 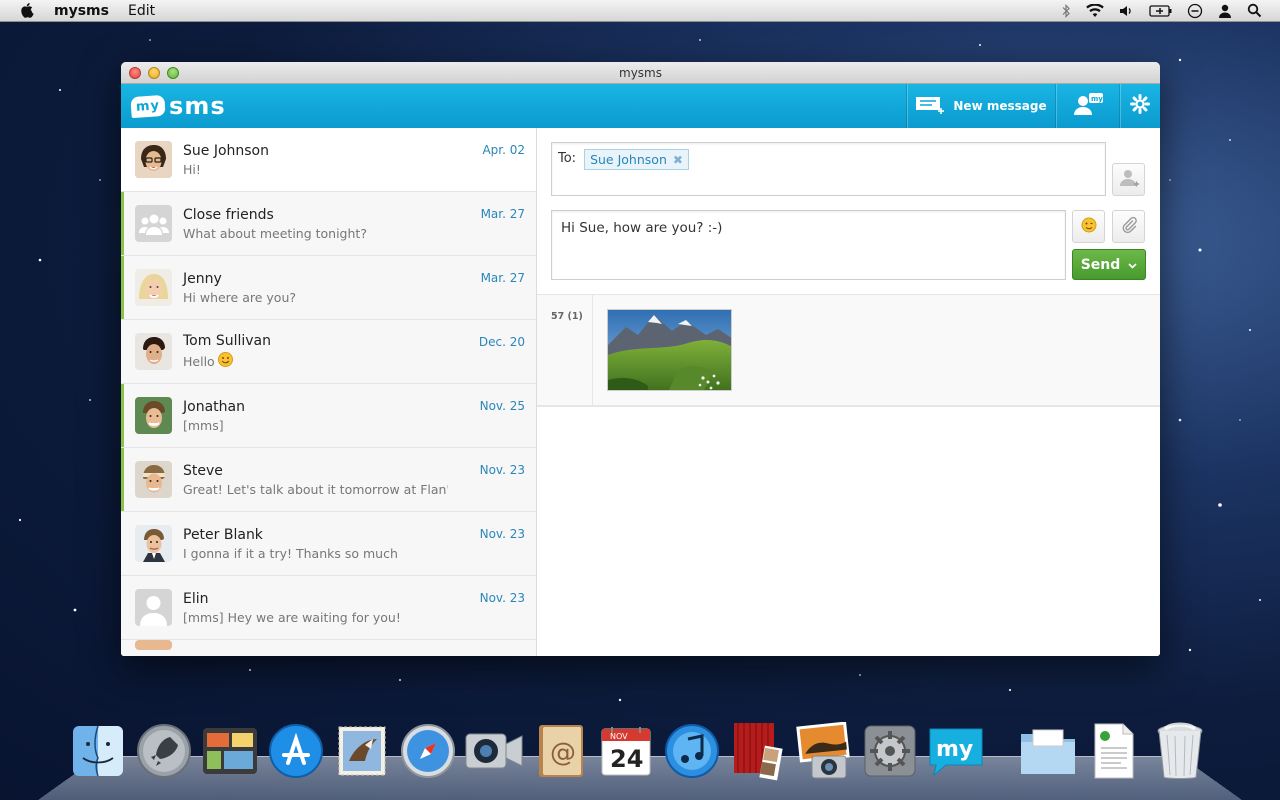 I want to click on document-file-icon, so click(x=1114, y=751).